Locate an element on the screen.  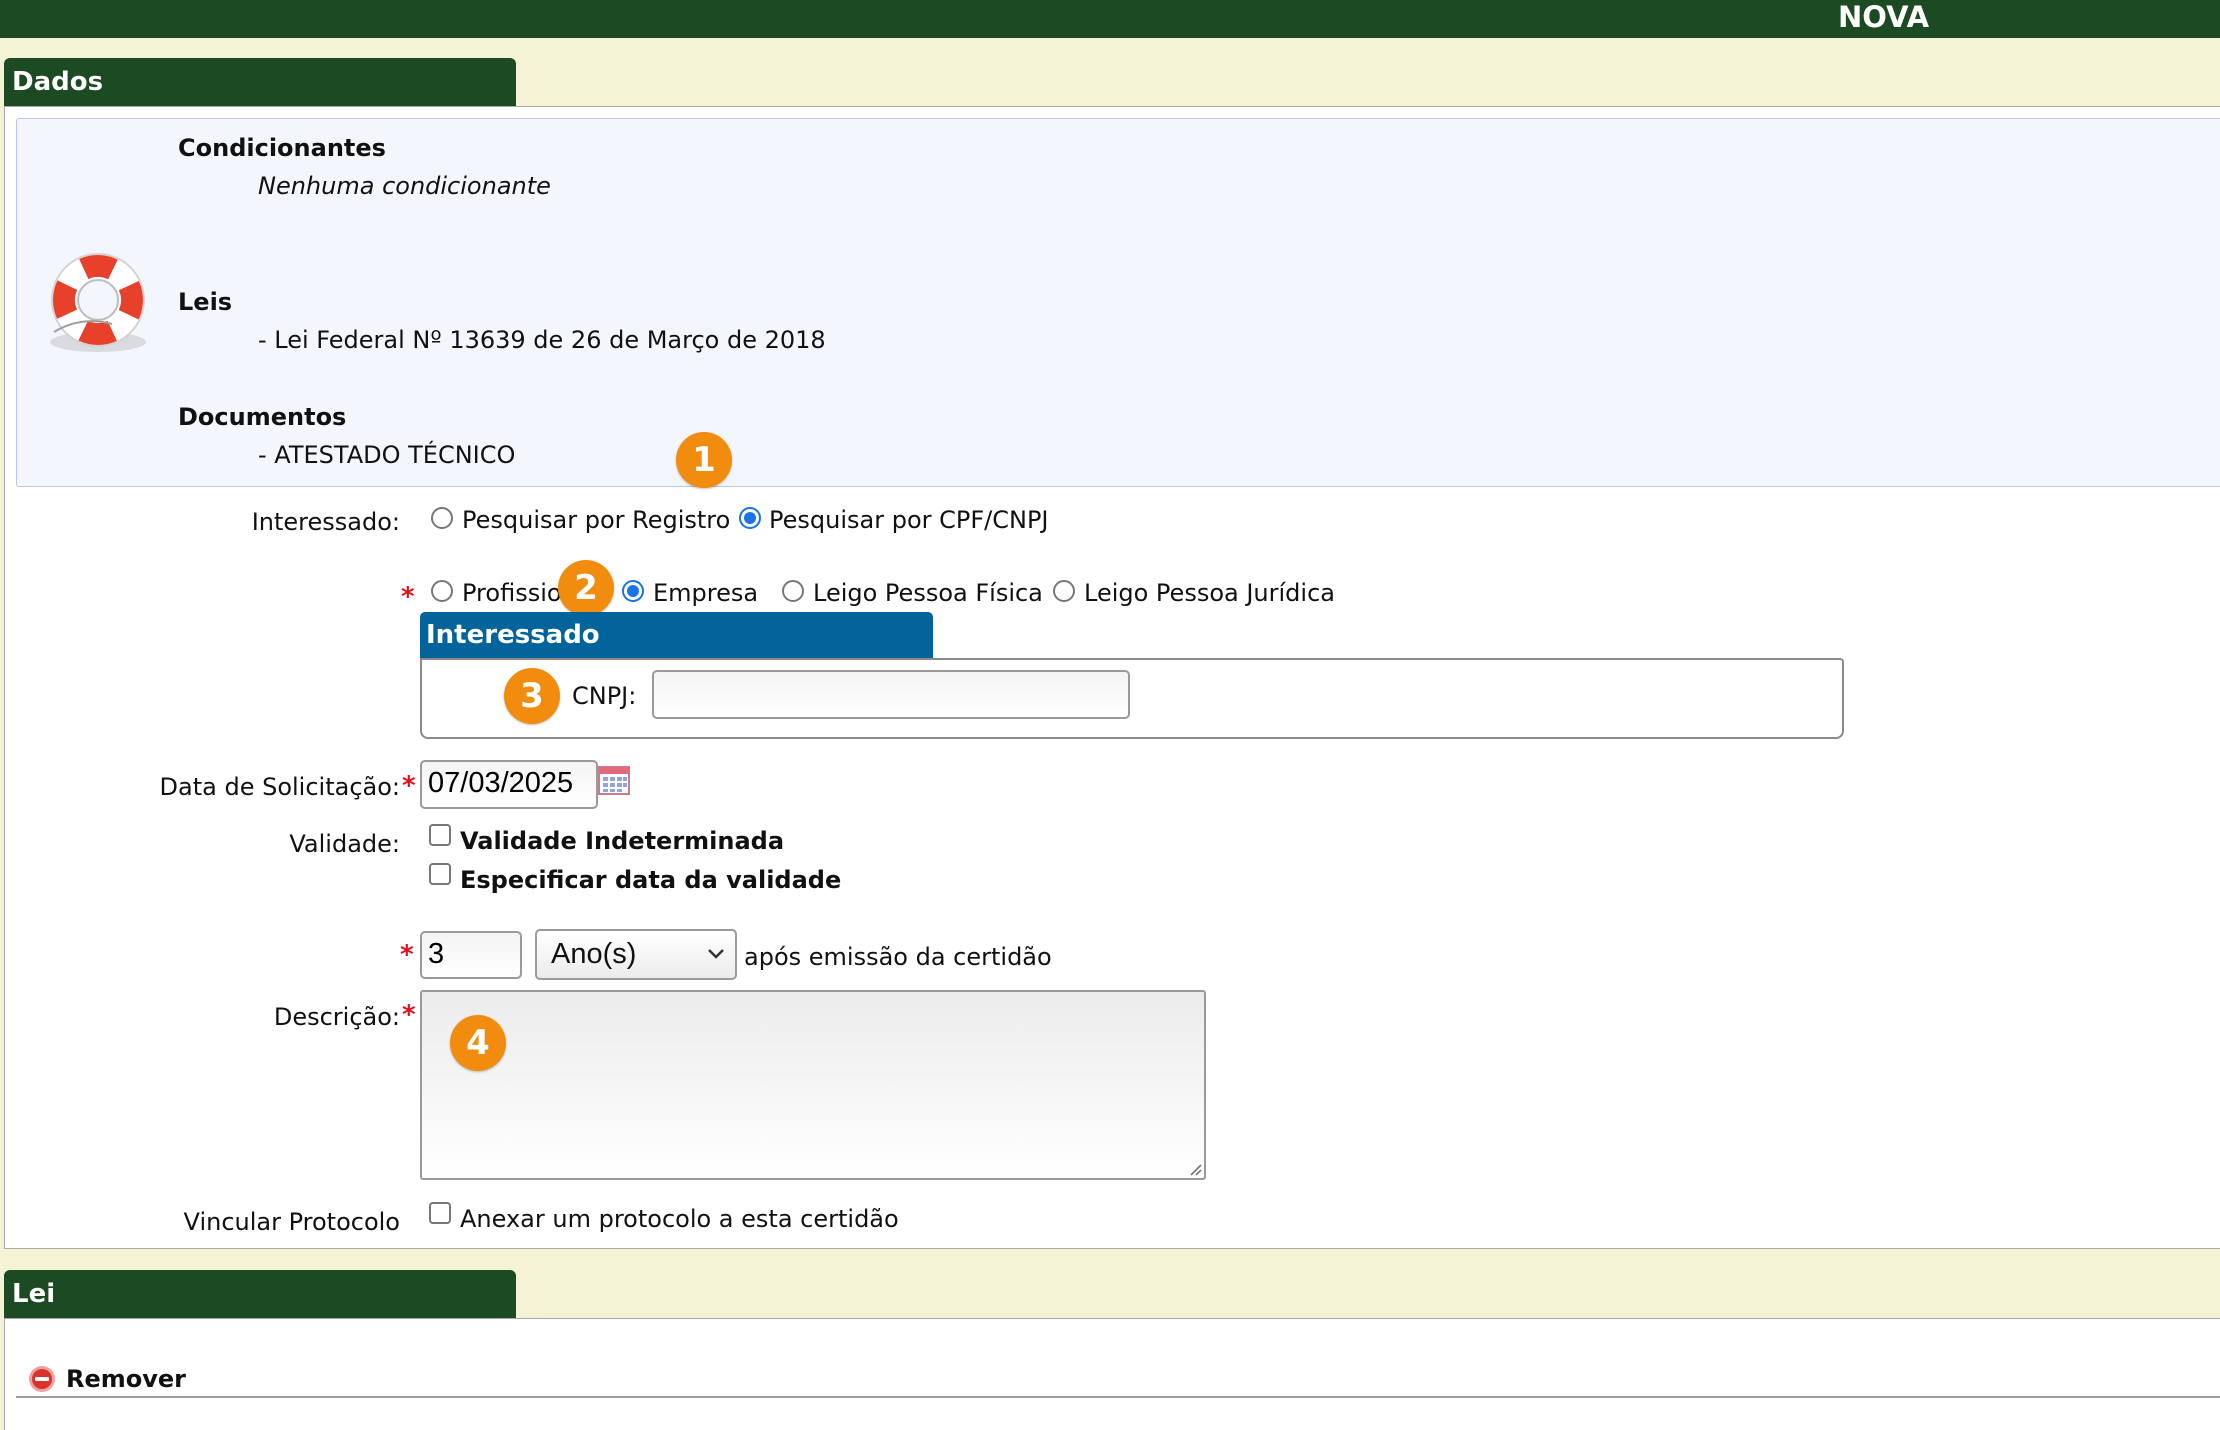
radio-leigo-pessoa-juridica is located at coordinates (1064, 591).